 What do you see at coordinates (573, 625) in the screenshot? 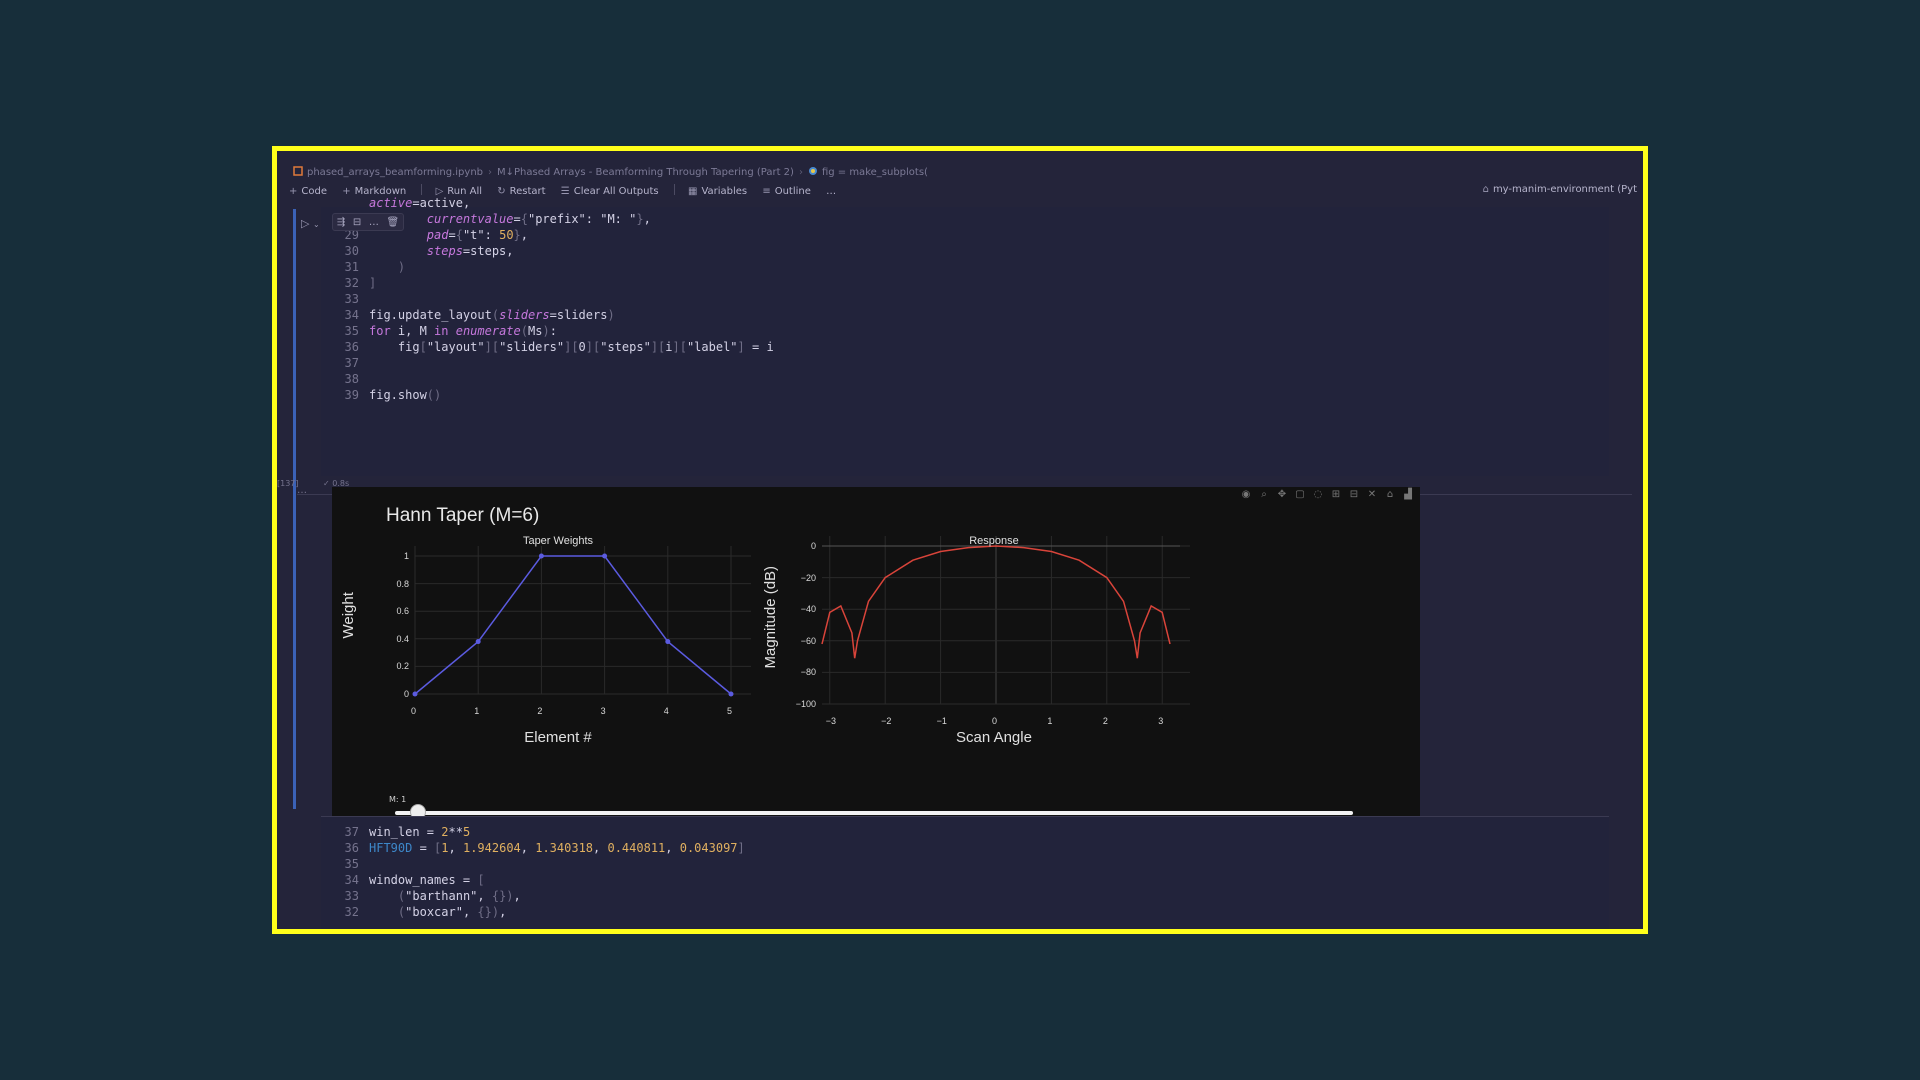
I see `series-line` at bounding box center [573, 625].